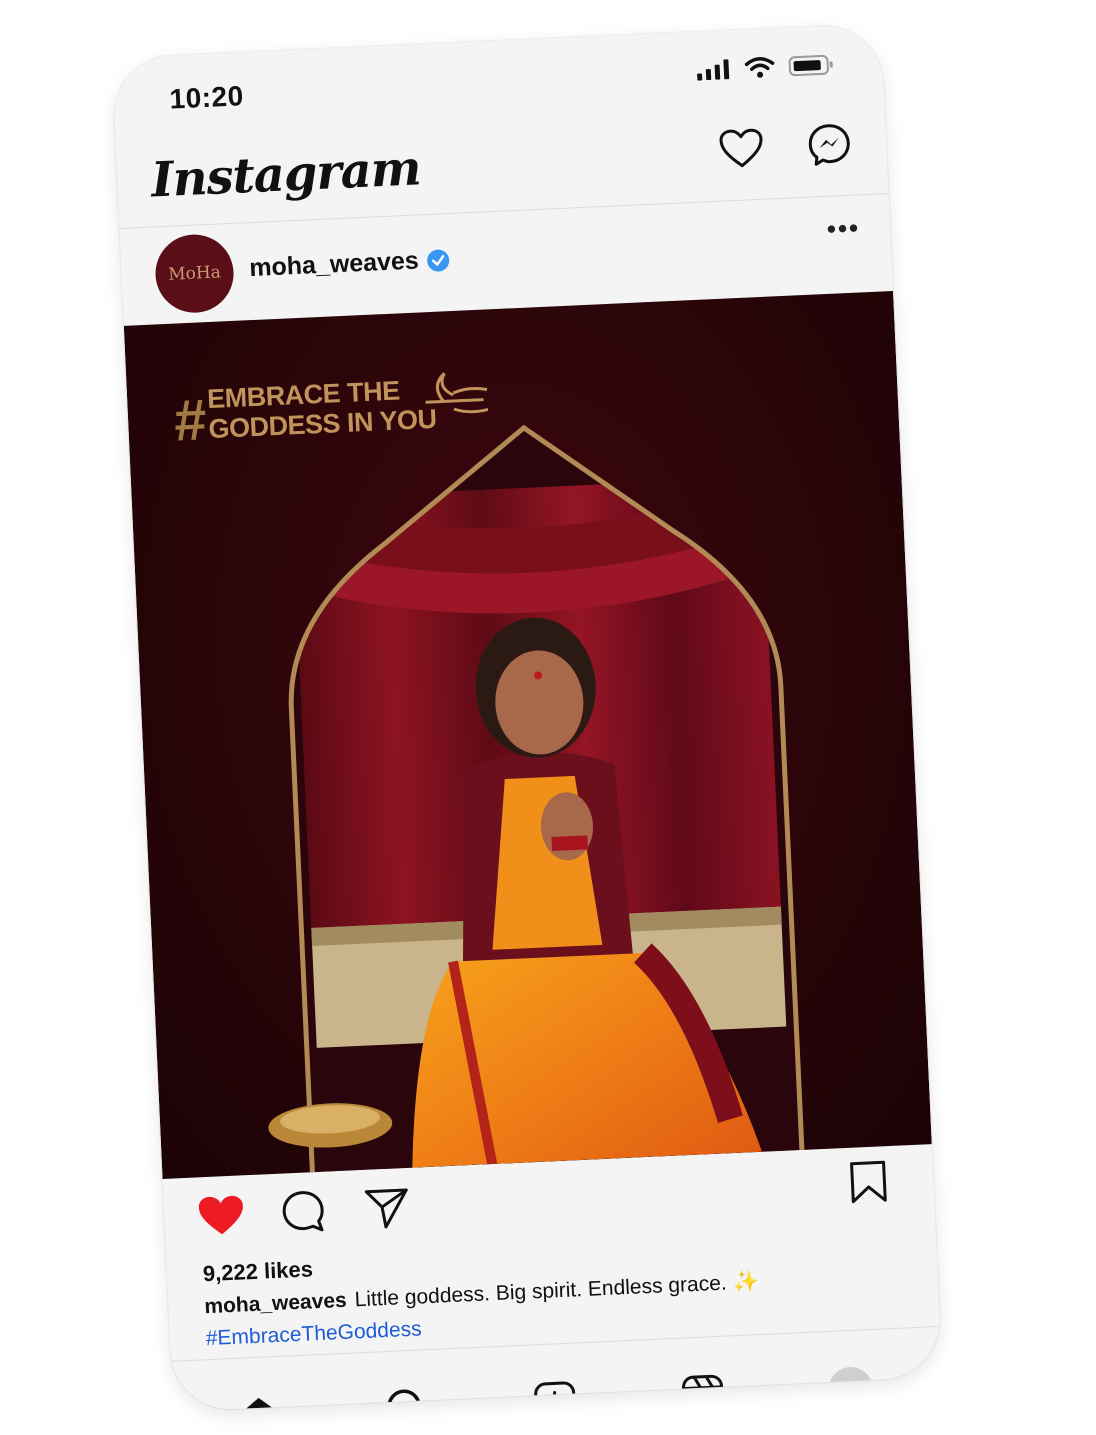 The width and height of the screenshot is (1096, 1435). I want to click on profile-avatar, so click(850, 1389).